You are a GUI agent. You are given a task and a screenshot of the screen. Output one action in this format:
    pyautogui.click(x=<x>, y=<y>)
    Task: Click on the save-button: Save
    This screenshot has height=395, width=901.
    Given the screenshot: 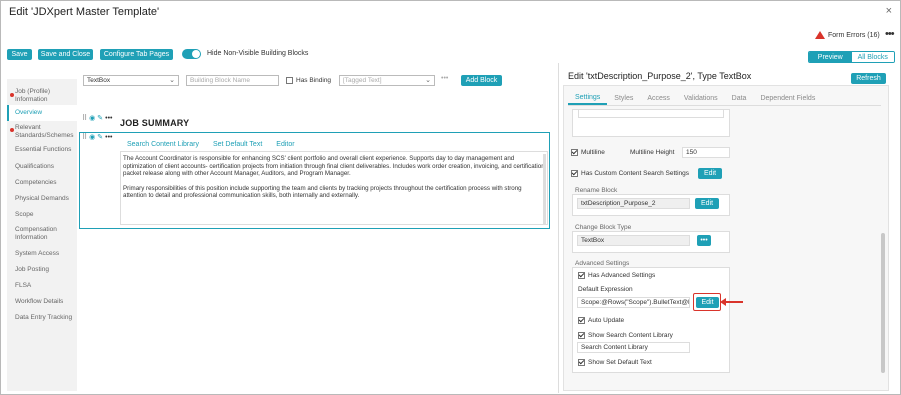 What is the action you would take?
    pyautogui.click(x=19, y=54)
    